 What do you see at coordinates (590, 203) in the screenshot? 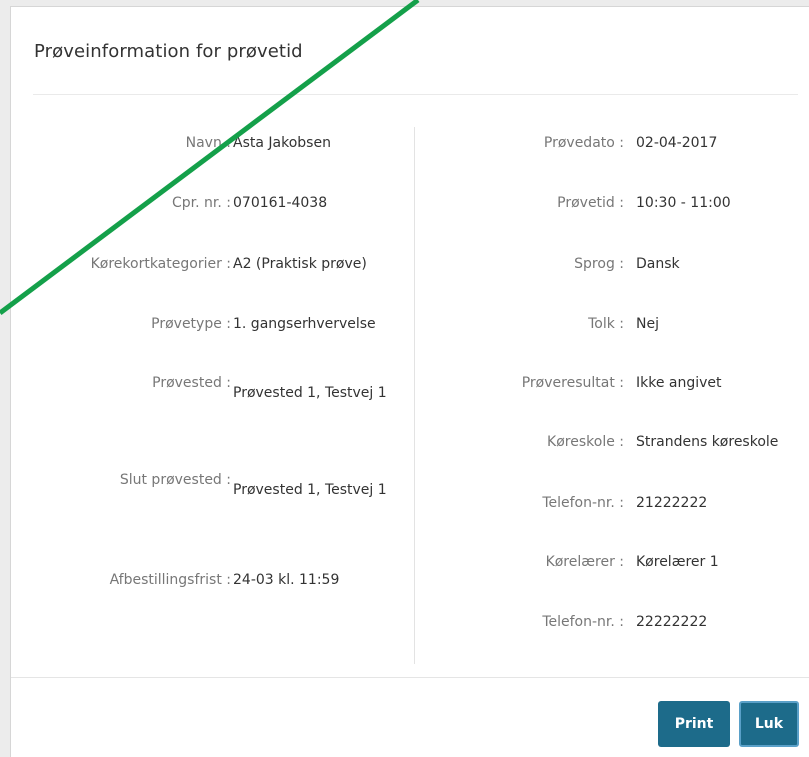
I see `field-label-provetid: Prøvetid :` at bounding box center [590, 203].